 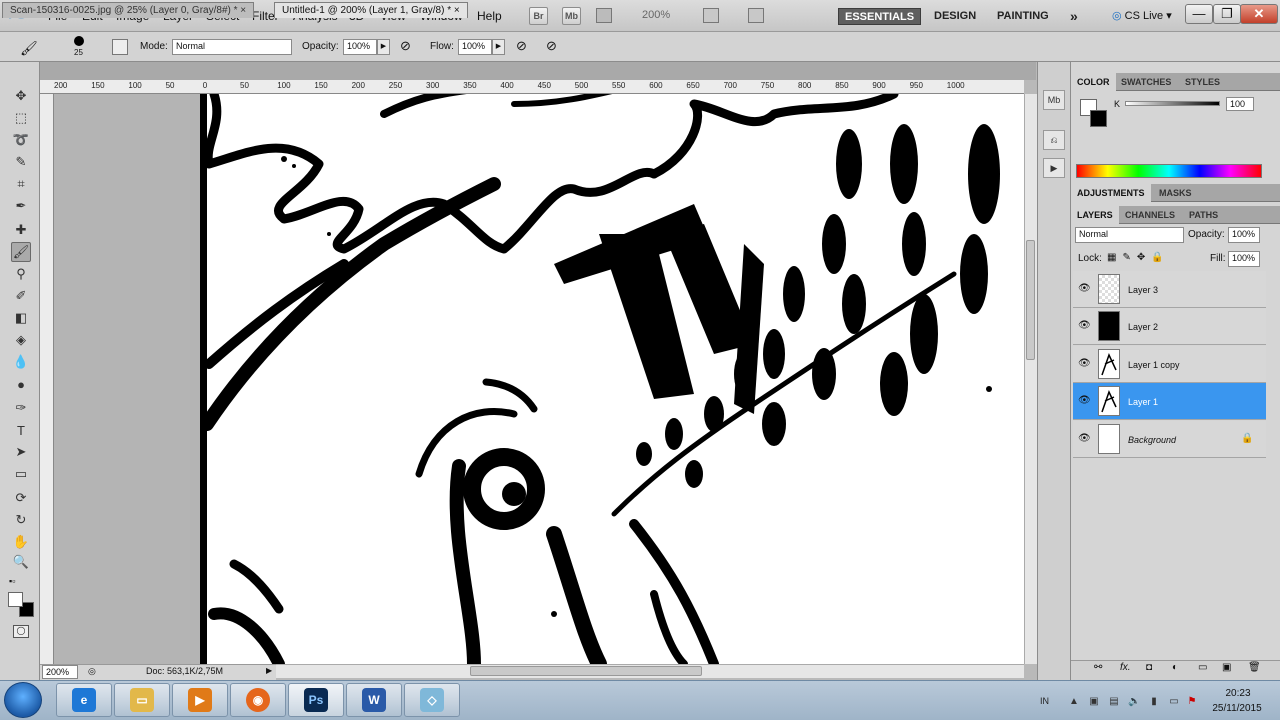 What do you see at coordinates (21, 318) in the screenshot?
I see `eraser-tool-icon: ◧` at bounding box center [21, 318].